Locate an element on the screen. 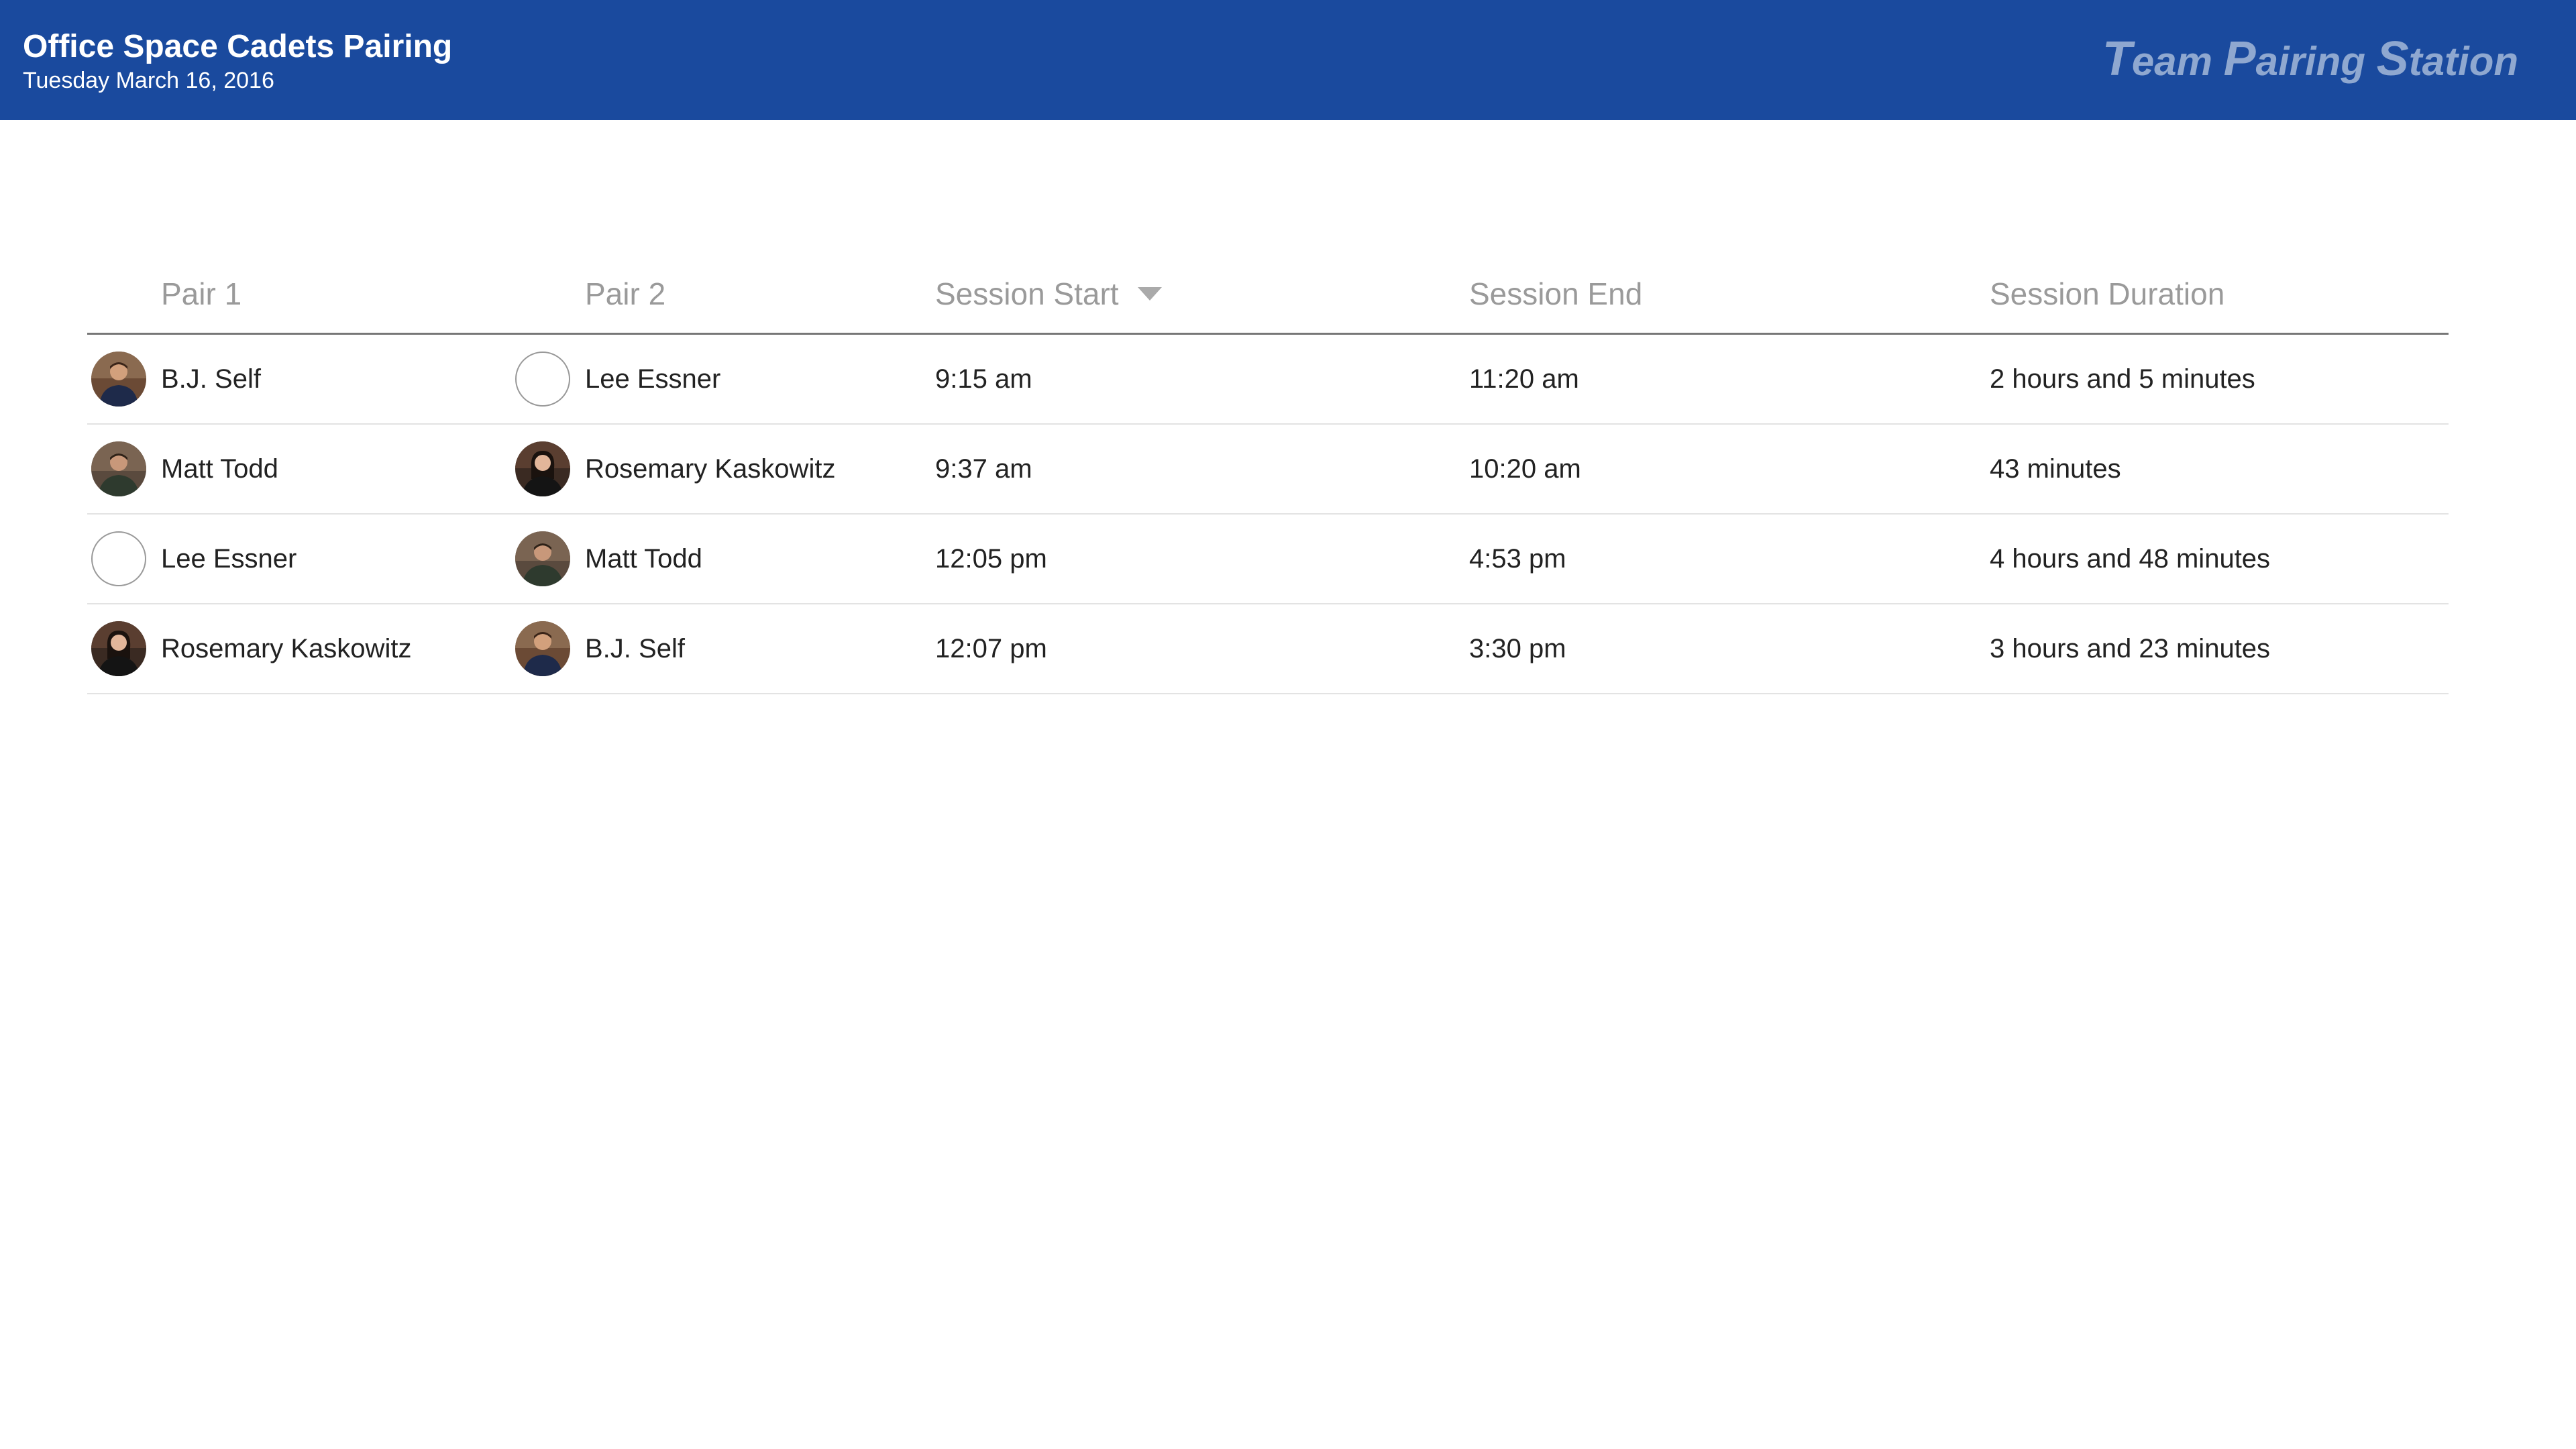  pair2-cell: Matt Todd is located at coordinates (723, 559).